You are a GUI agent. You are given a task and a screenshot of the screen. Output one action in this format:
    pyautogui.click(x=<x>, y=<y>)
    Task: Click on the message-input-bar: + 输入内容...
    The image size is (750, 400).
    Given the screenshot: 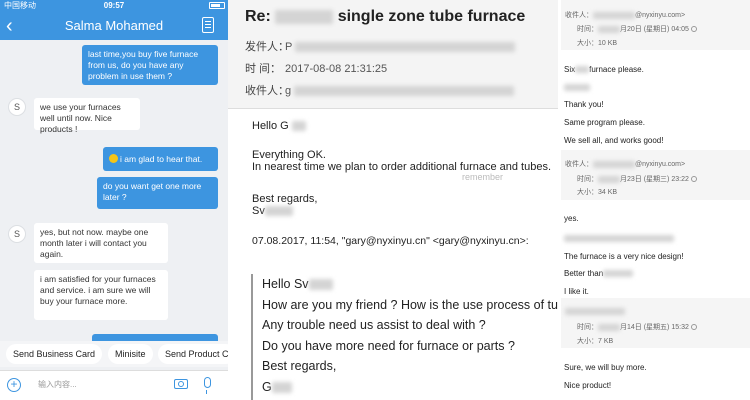 What is the action you would take?
    pyautogui.click(x=114, y=385)
    